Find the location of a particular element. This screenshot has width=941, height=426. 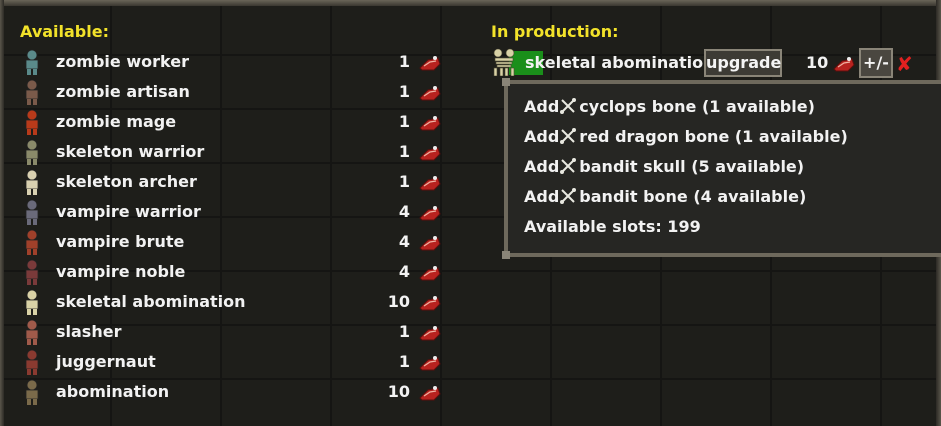

add-part-option: Add bandit bone (4 available) is located at coordinates (665, 196).